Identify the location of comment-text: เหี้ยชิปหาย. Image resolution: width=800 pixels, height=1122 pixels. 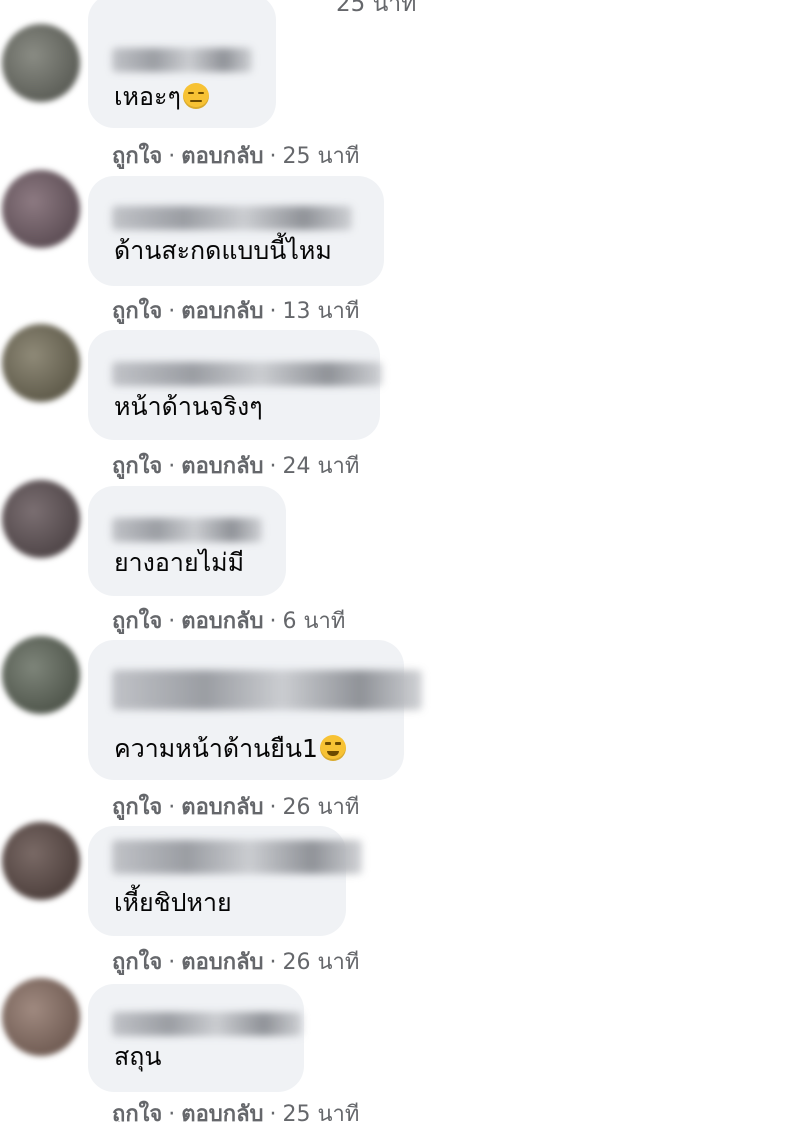
(173, 903).